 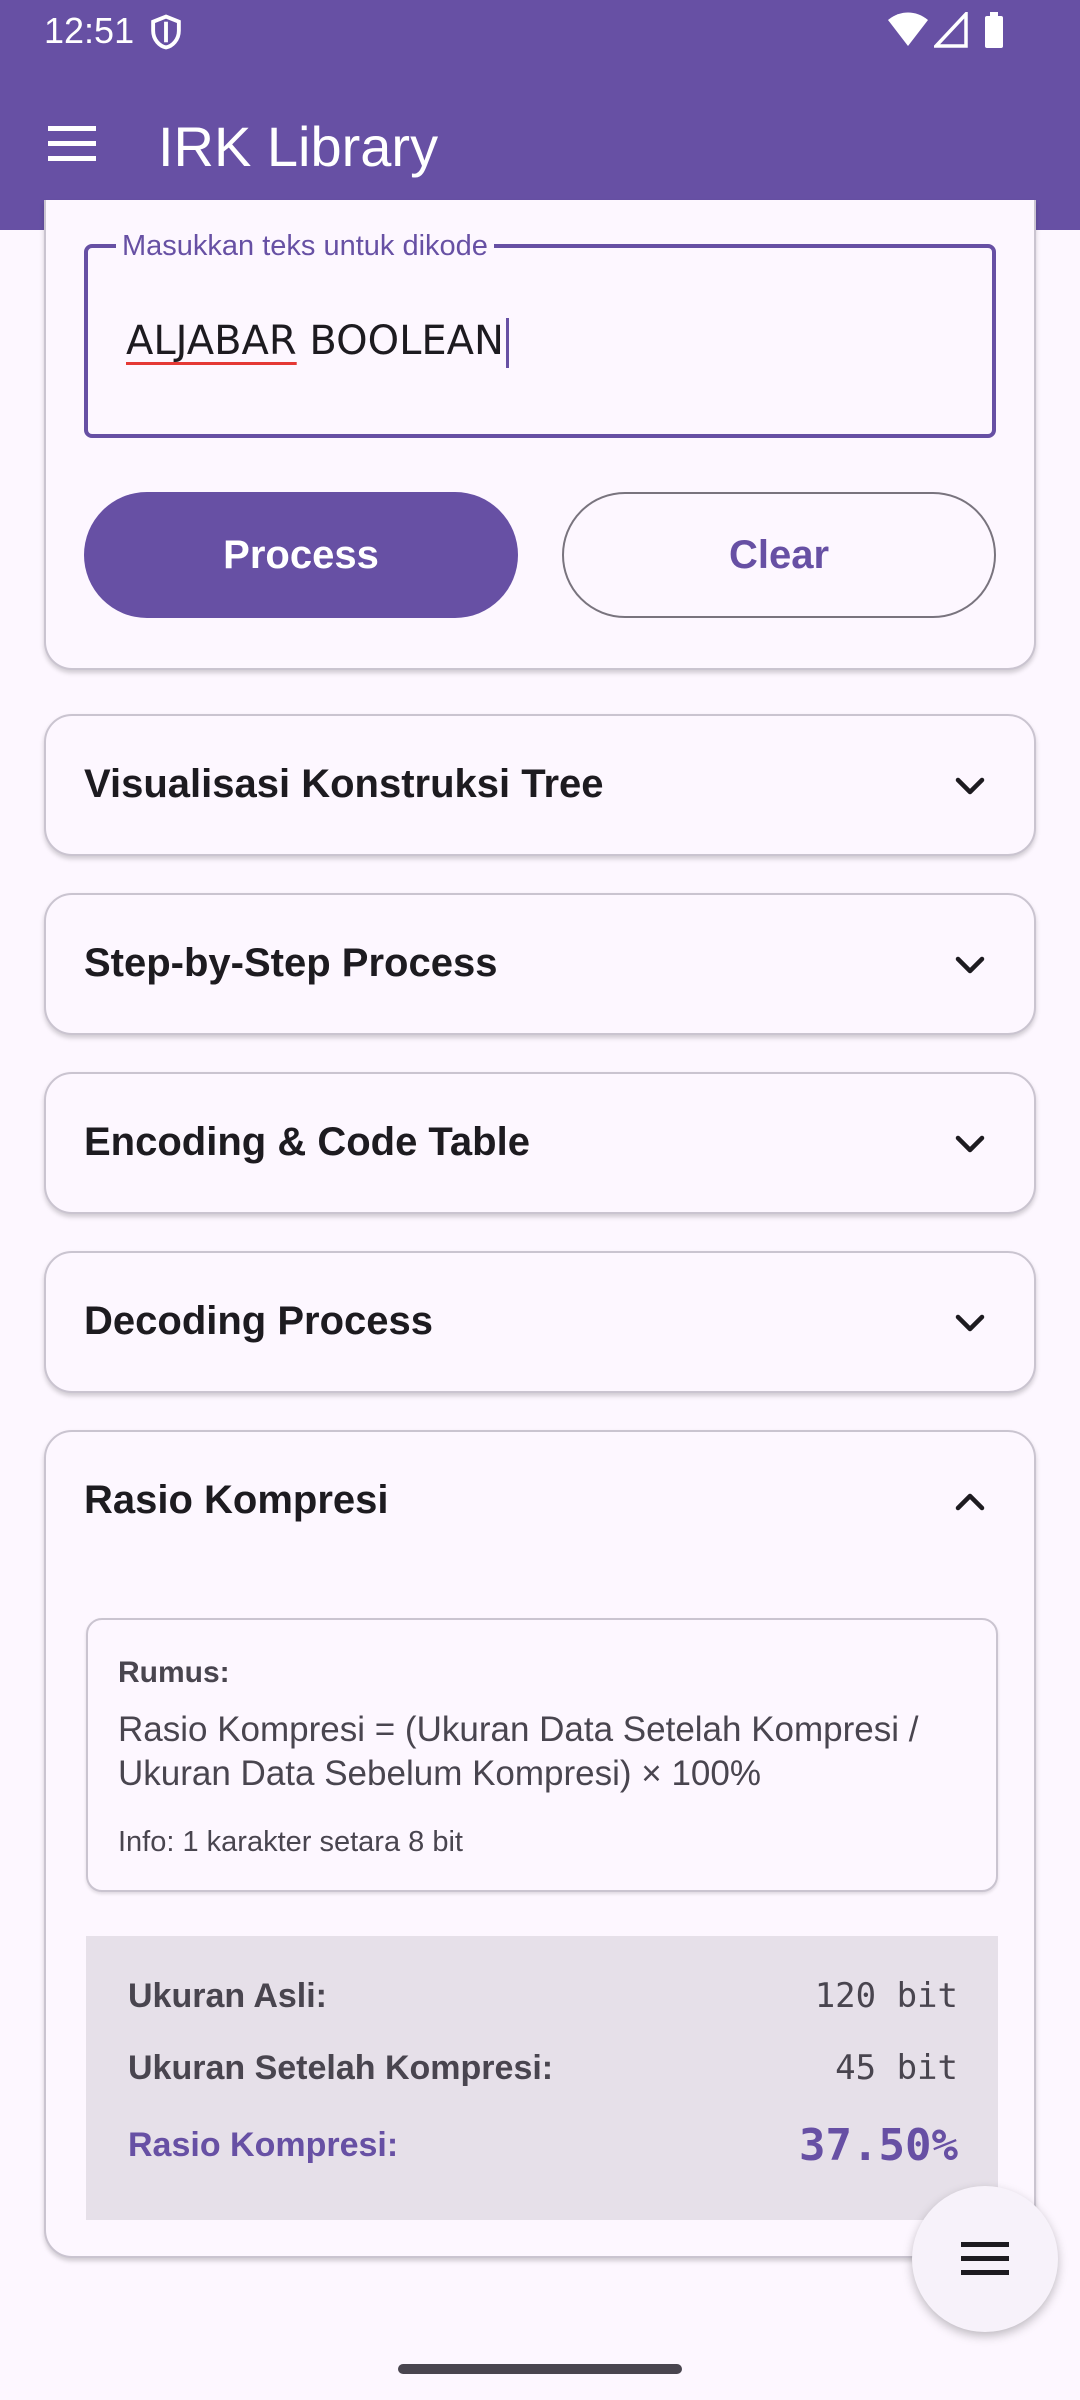 I want to click on section-decoding: Decoding Process, so click(x=540, y=1322).